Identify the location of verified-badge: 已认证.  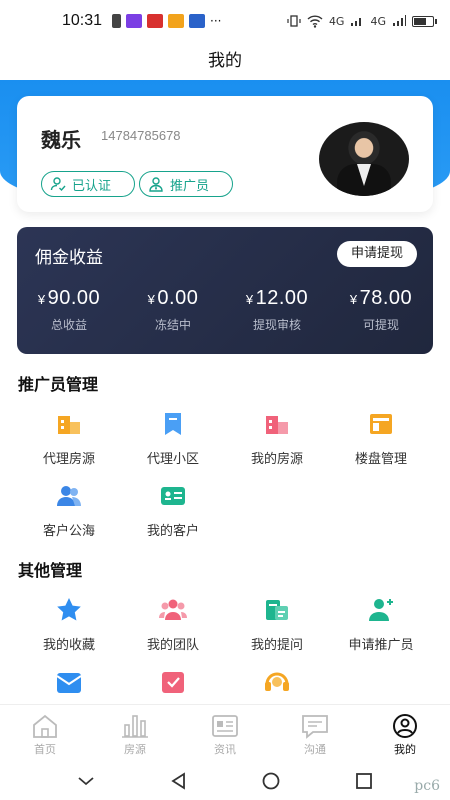
(88, 184).